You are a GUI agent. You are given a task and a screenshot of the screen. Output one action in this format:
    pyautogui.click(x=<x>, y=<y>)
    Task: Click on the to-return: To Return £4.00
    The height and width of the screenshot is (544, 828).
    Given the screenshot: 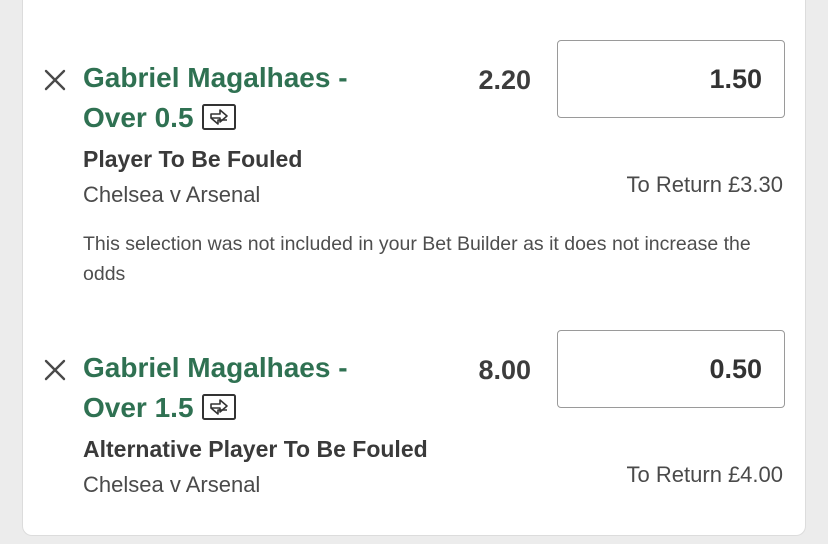 What is the action you would take?
    pyautogui.click(x=705, y=475)
    